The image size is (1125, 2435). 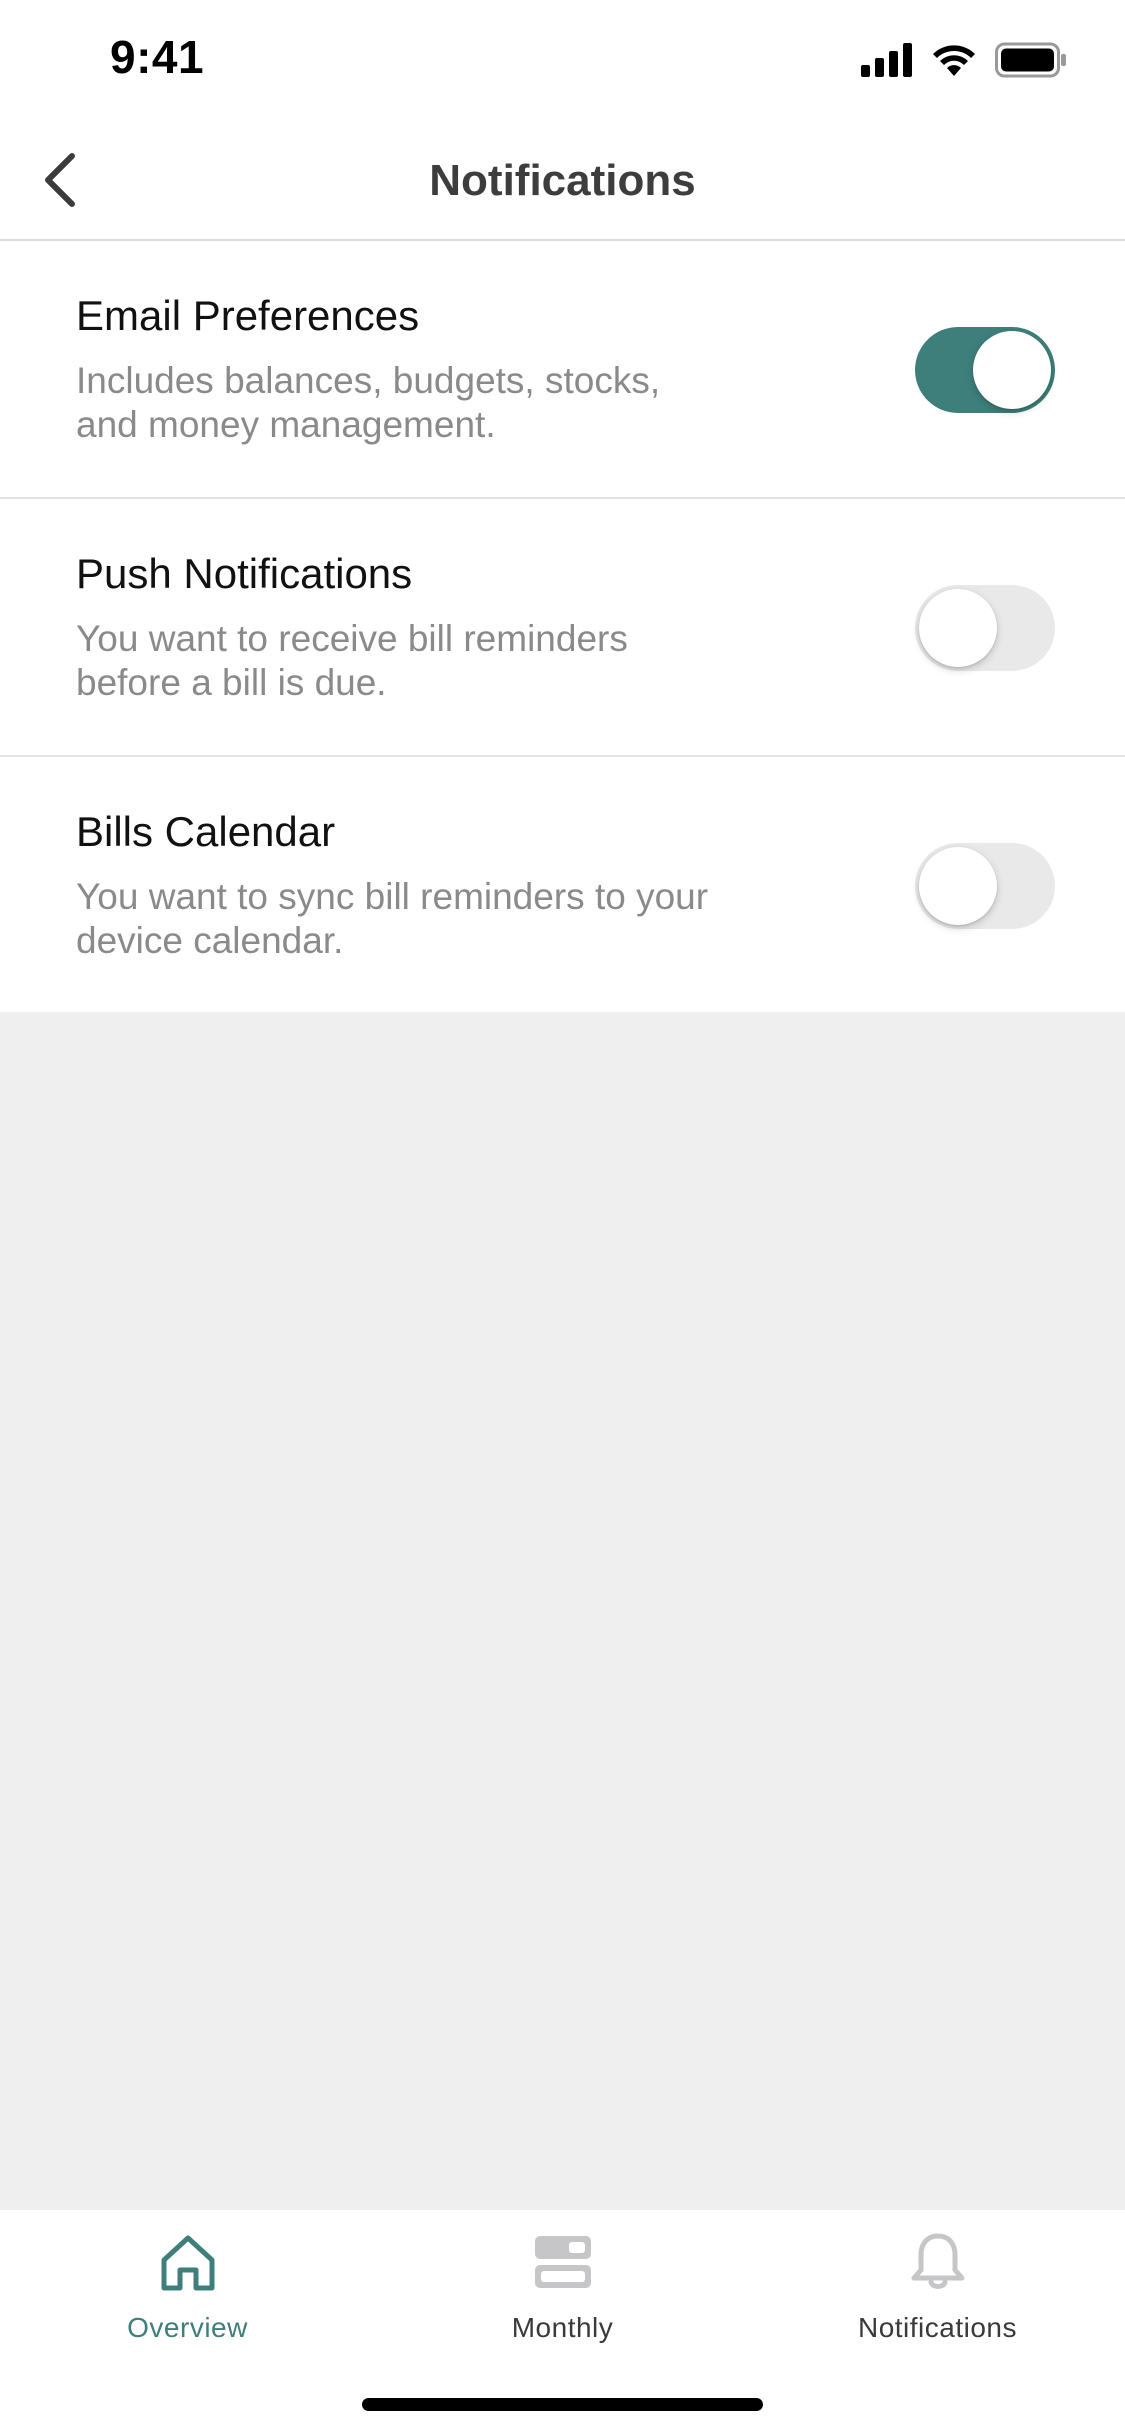 I want to click on tab-label: Monthly, so click(x=562, y=2327).